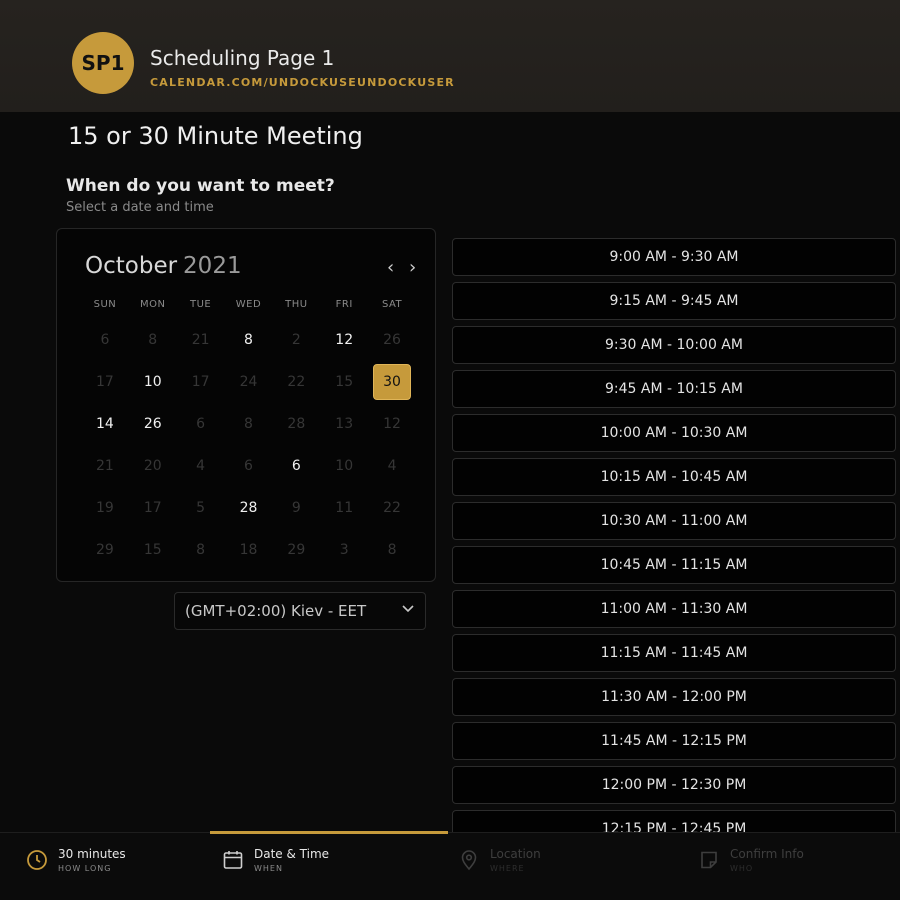 The image size is (900, 900). I want to click on calendar-icon, so click(233, 860).